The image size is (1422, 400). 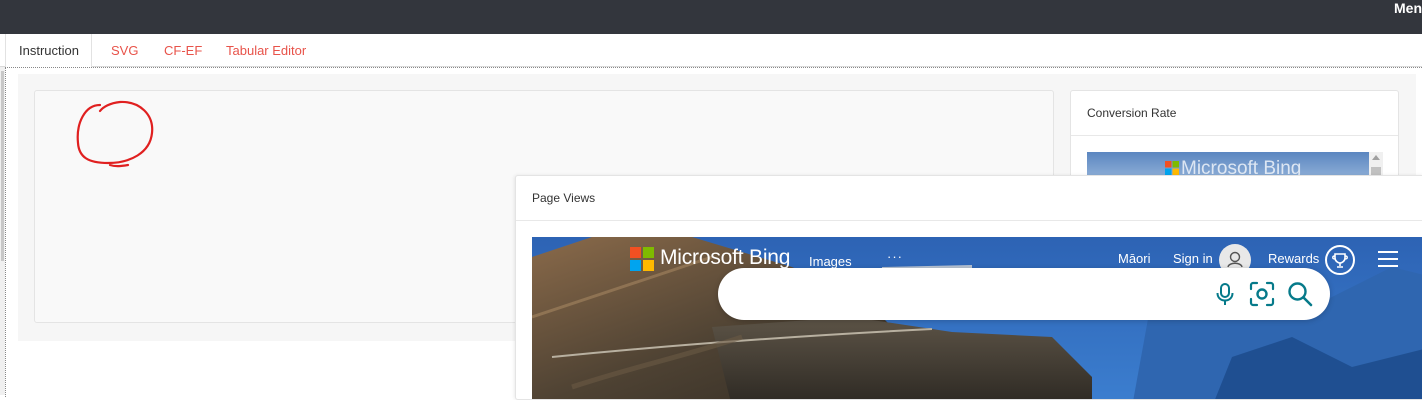 What do you see at coordinates (1388, 259) in the screenshot?
I see `hamburger-menu-icon` at bounding box center [1388, 259].